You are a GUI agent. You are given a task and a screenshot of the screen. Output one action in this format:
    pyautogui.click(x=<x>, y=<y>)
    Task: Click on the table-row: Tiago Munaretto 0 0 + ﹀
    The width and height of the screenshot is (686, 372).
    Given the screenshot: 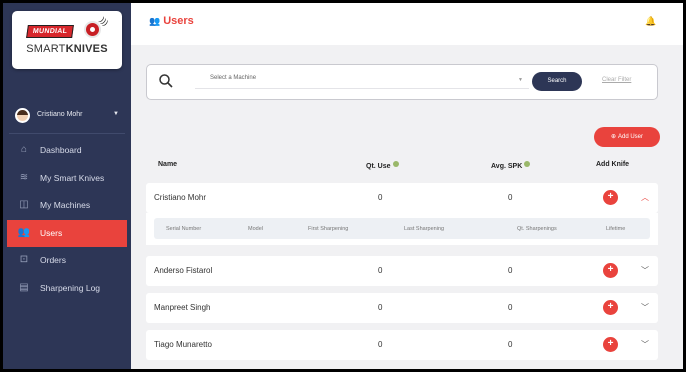 What is the action you would take?
    pyautogui.click(x=402, y=345)
    